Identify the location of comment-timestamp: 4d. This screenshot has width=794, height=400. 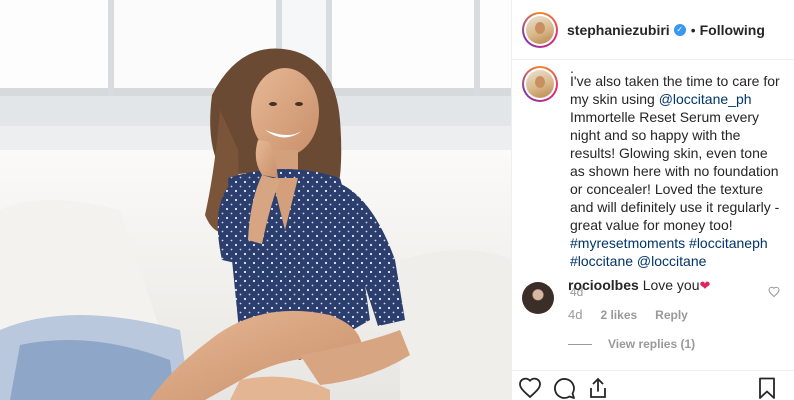
(575, 314).